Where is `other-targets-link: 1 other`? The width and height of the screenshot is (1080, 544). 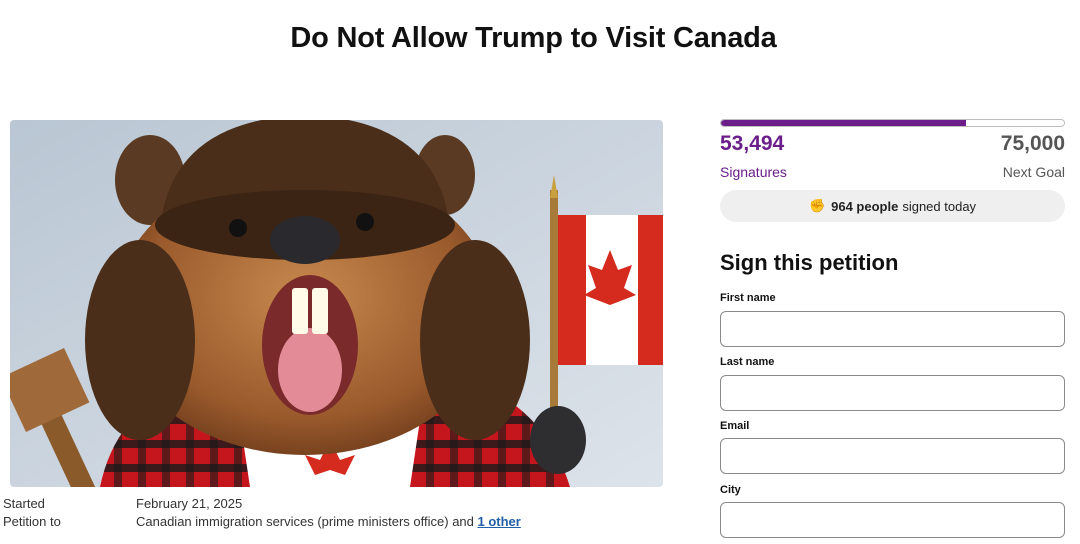 other-targets-link: 1 other is located at coordinates (499, 521).